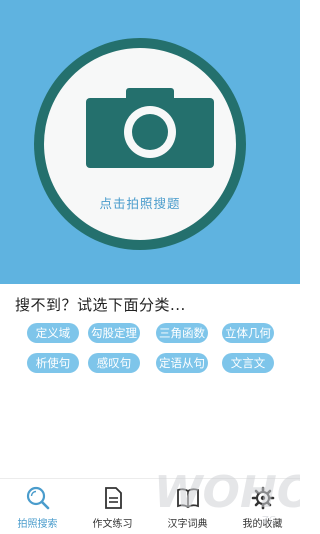  What do you see at coordinates (248, 363) in the screenshot?
I see `tag-classical-chinese: 文言文` at bounding box center [248, 363].